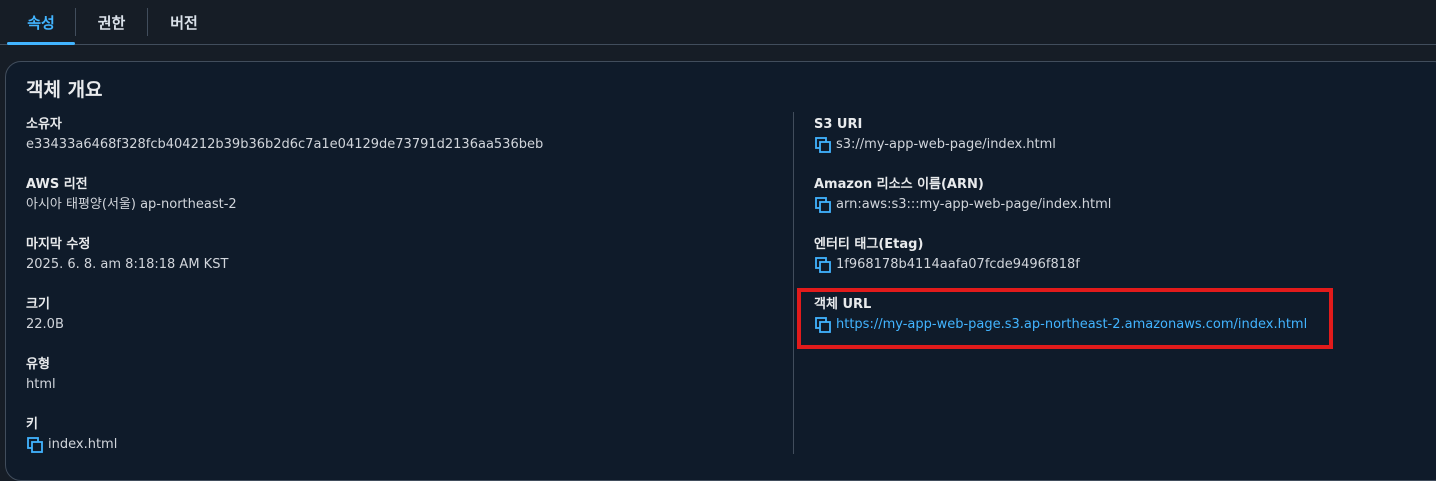  I want to click on key-label: 키, so click(32, 424).